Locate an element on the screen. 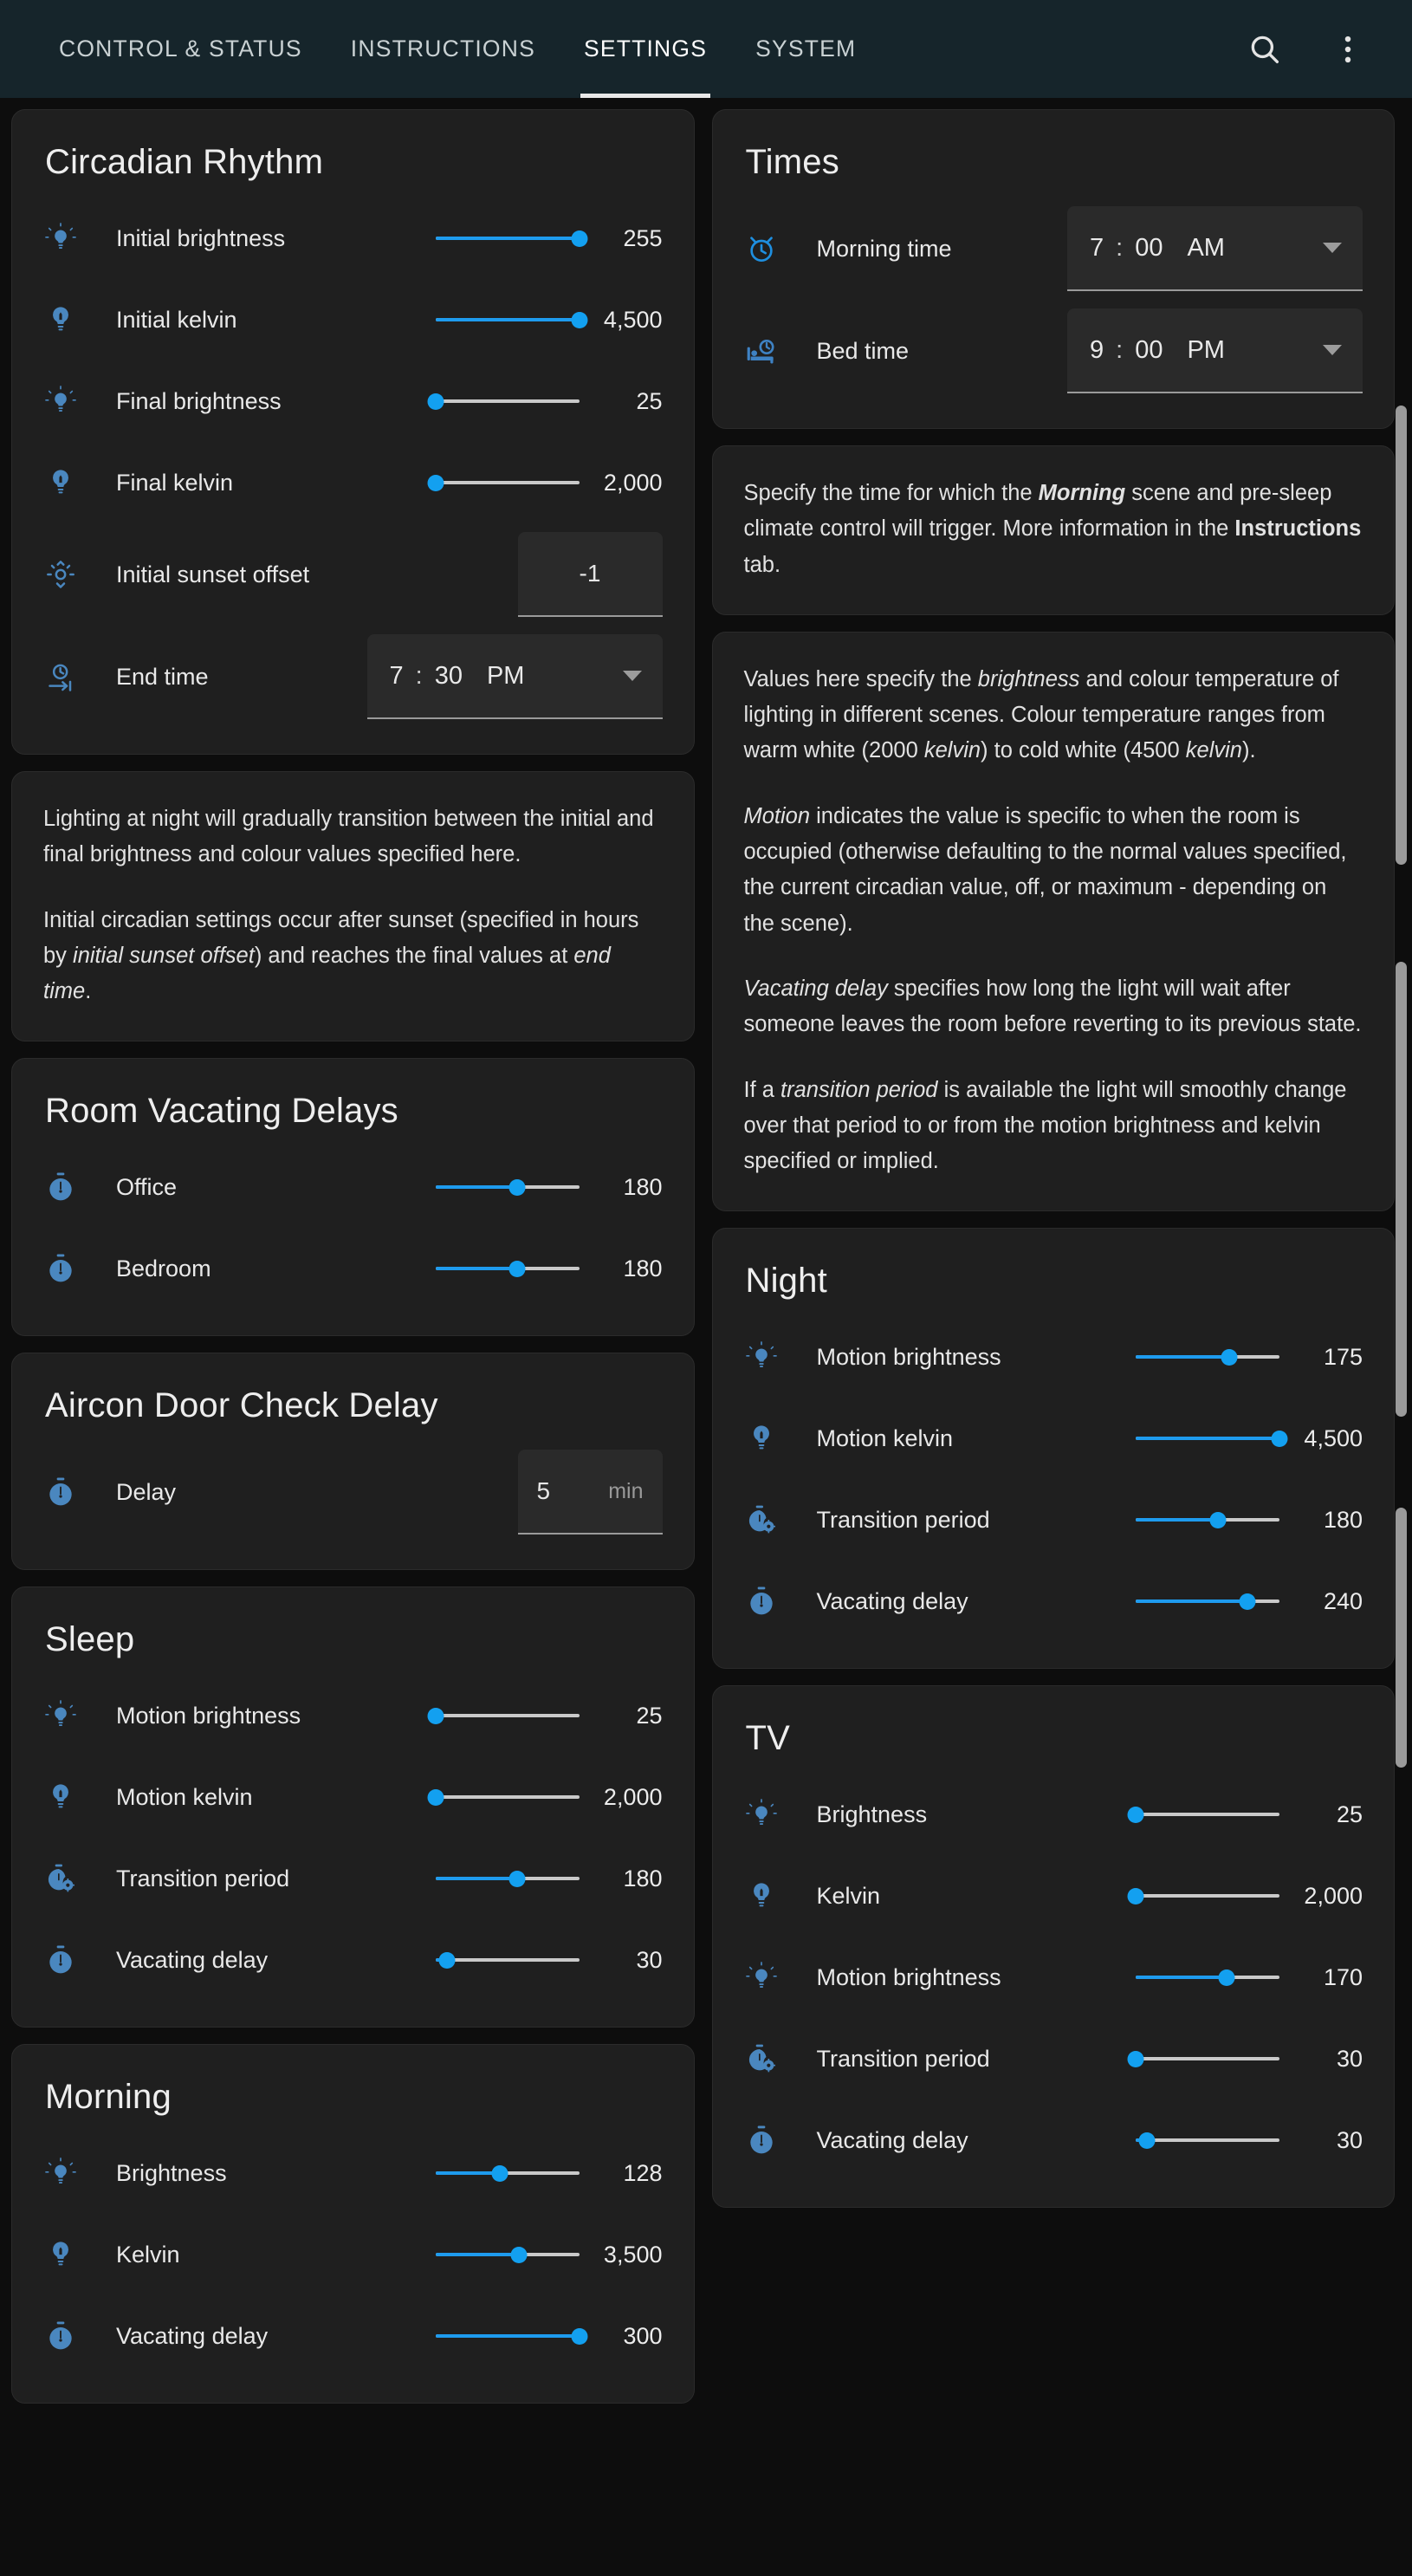 Image resolution: width=1412 pixels, height=2576 pixels. transition-period-icon is located at coordinates (780, 2058).